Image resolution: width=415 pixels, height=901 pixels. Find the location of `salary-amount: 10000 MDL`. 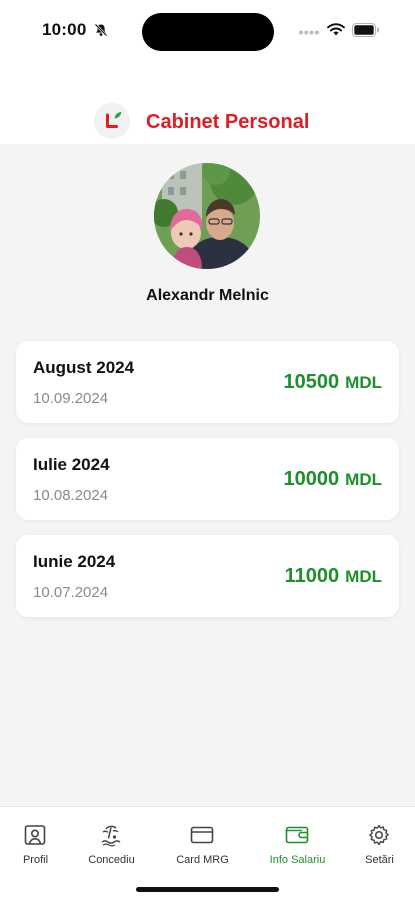

salary-amount: 10000 MDL is located at coordinates (333, 479).